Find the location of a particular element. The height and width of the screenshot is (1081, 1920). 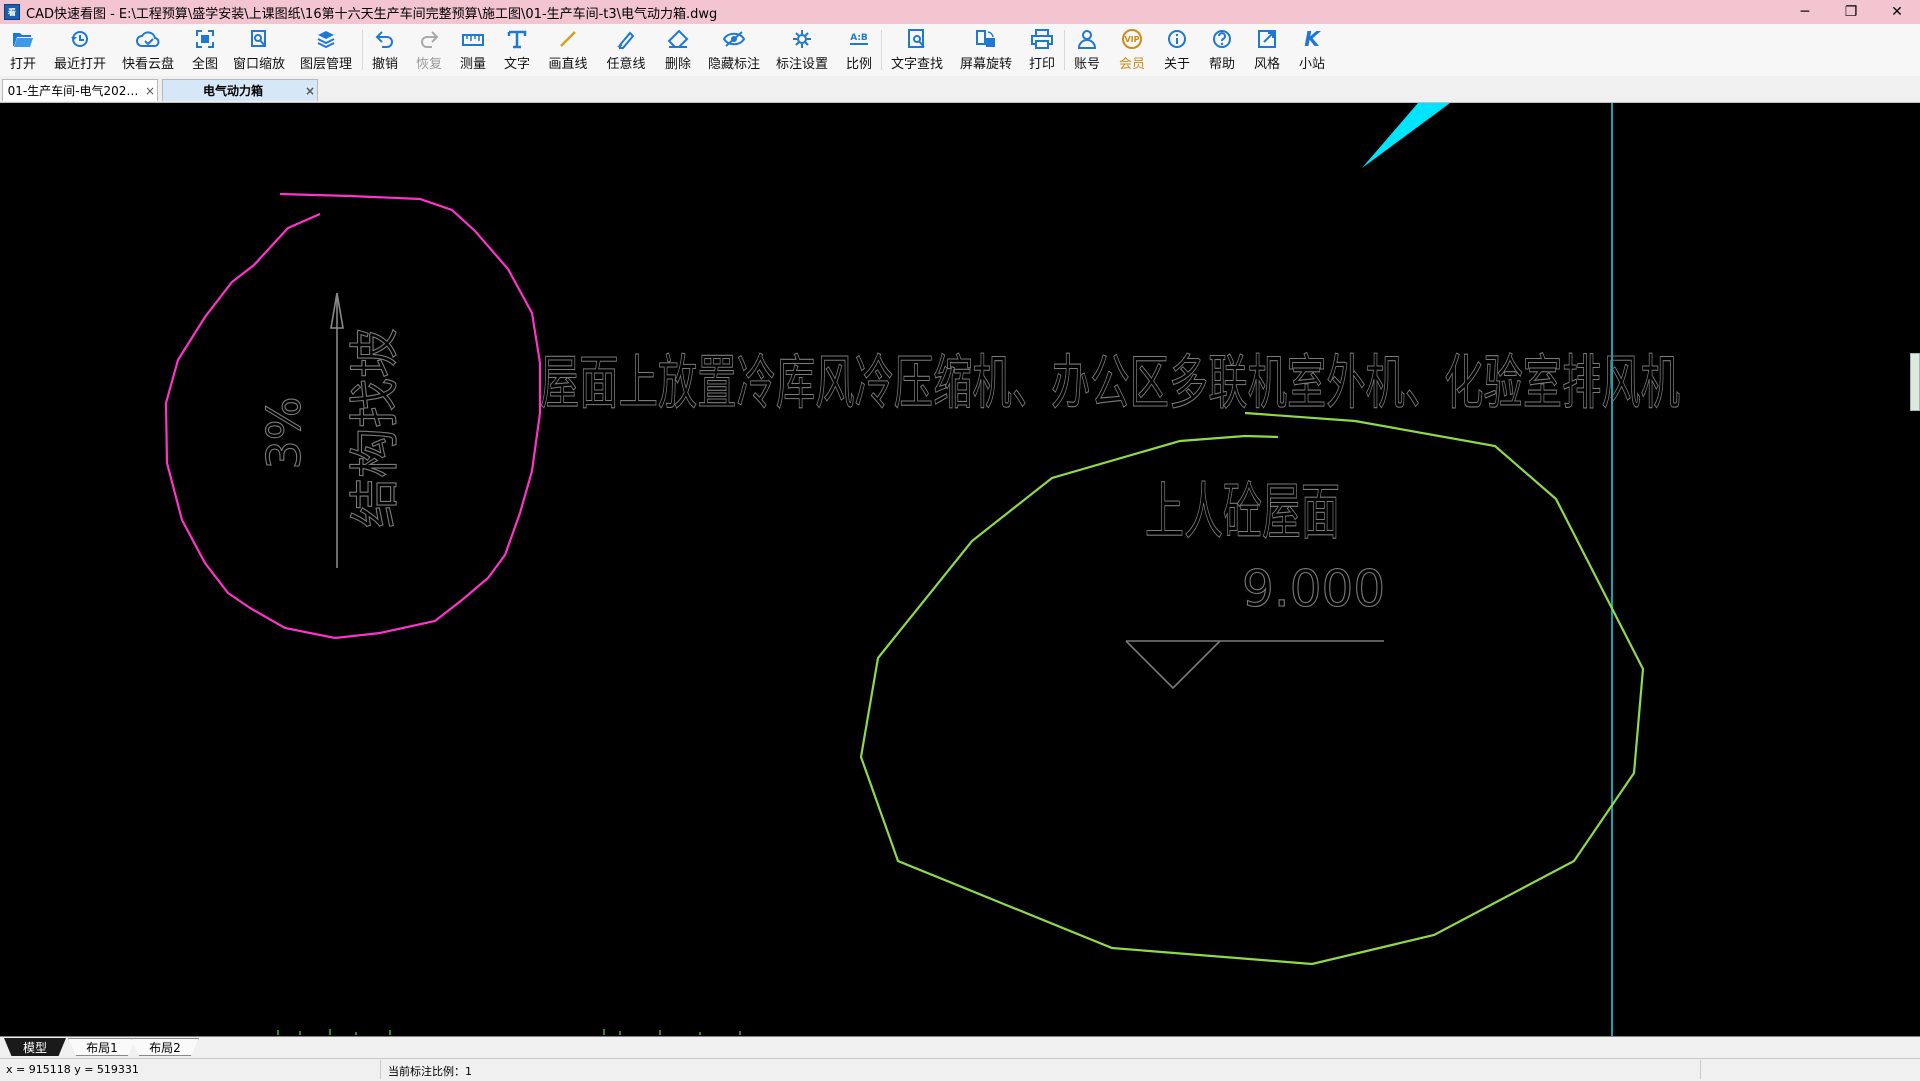

eraser-icon is located at coordinates (678, 39).